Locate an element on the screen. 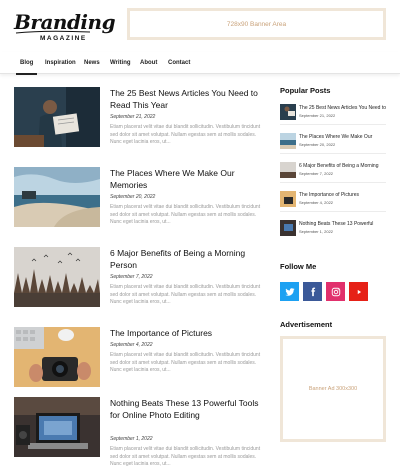  post-title: The Places Where We Make Our Memories is located at coordinates (187, 179).